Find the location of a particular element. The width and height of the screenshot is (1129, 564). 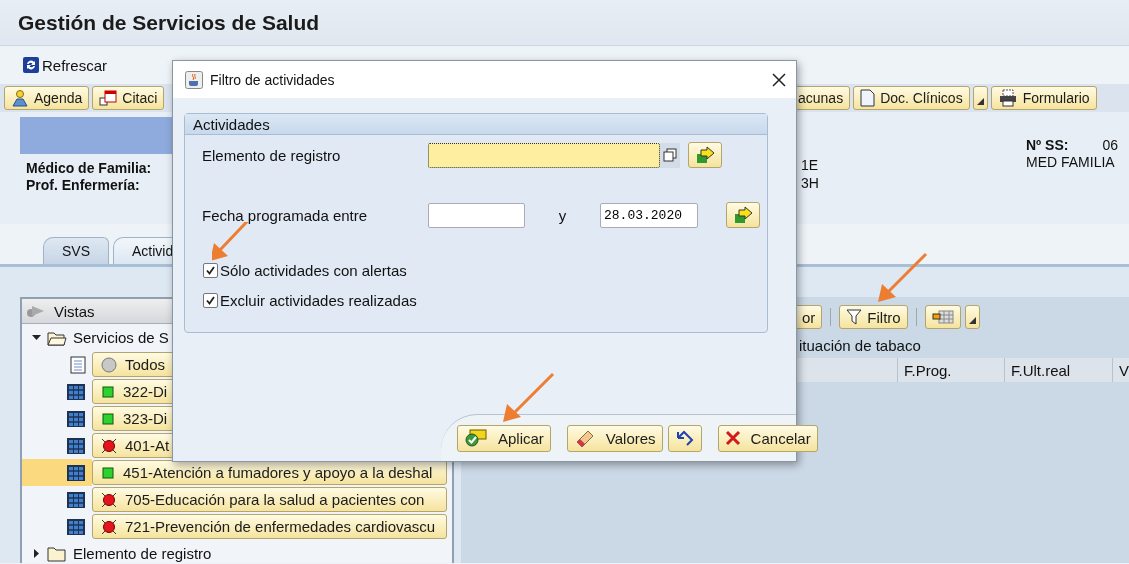

refresh-icon is located at coordinates (31, 65).